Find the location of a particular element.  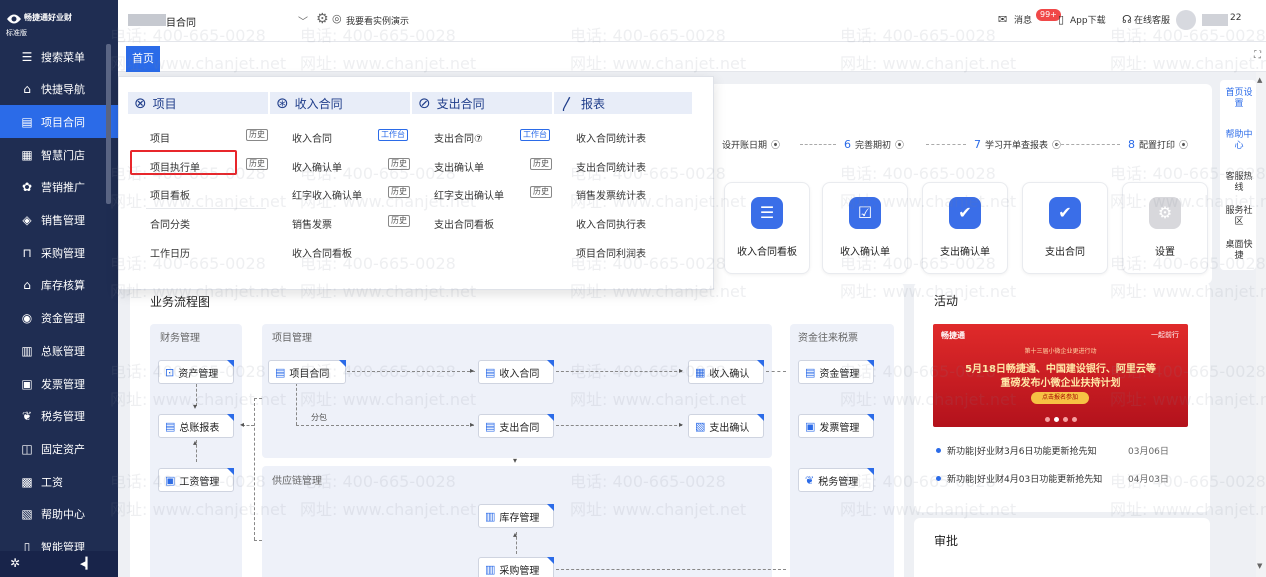

sidebar-item: ☰ 搜索菜单 is located at coordinates (59, 56).